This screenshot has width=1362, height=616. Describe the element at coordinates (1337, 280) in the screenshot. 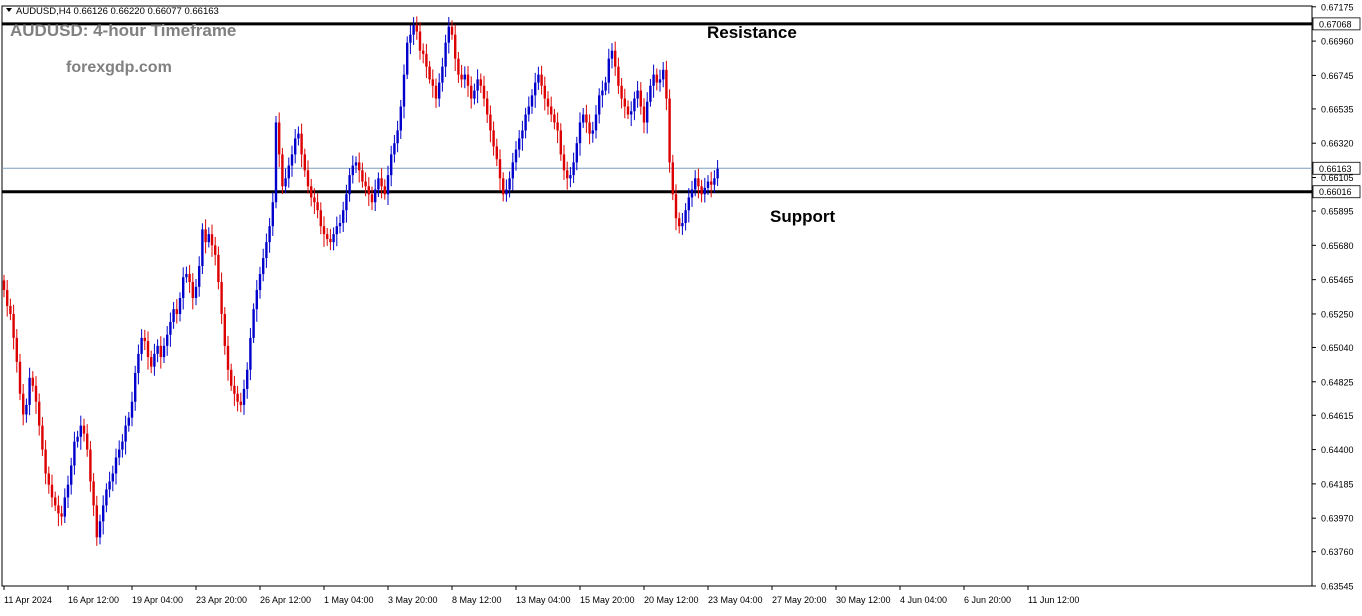

I see `y-tick-label: 0.65465` at that location.